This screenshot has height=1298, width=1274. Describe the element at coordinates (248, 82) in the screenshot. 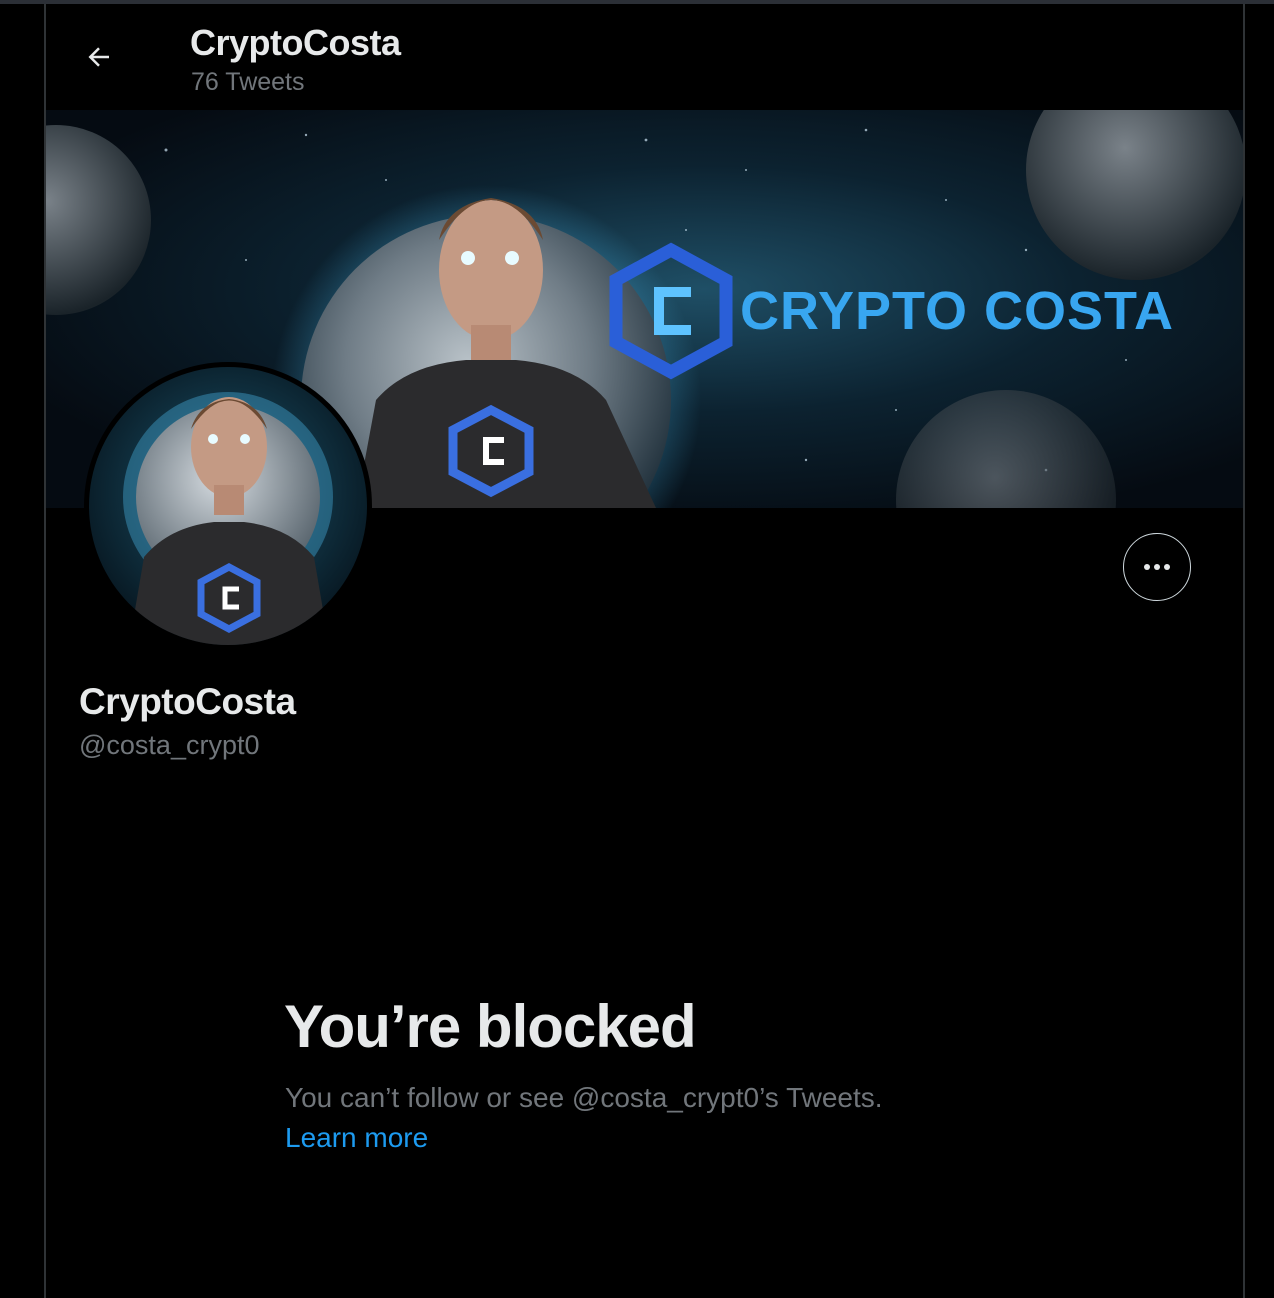

I see `tweet-count: 76 Tweets` at that location.